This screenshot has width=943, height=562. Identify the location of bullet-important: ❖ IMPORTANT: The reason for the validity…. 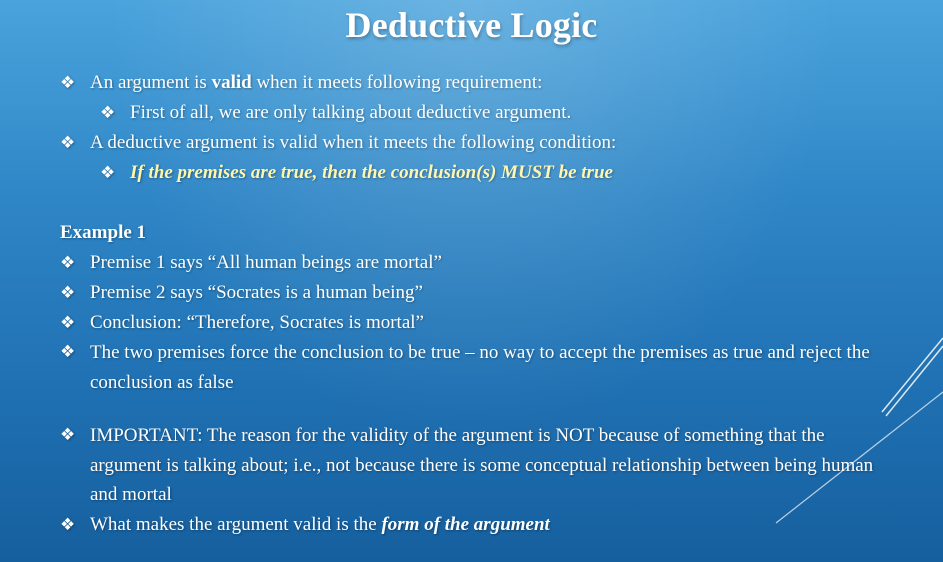
(475, 465).